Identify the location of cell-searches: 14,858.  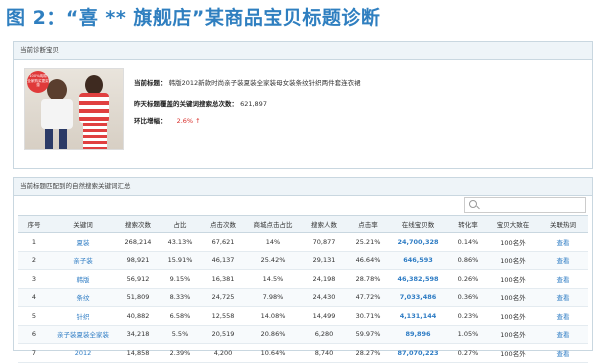
(138, 353).